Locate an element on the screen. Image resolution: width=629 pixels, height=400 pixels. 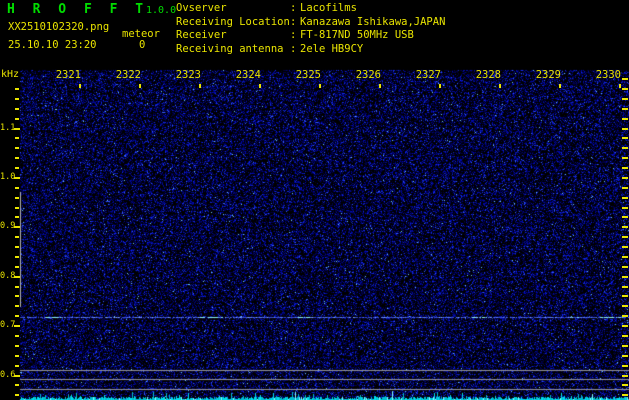
y-tick-label: 0.9 is located at coordinates (8, 226).